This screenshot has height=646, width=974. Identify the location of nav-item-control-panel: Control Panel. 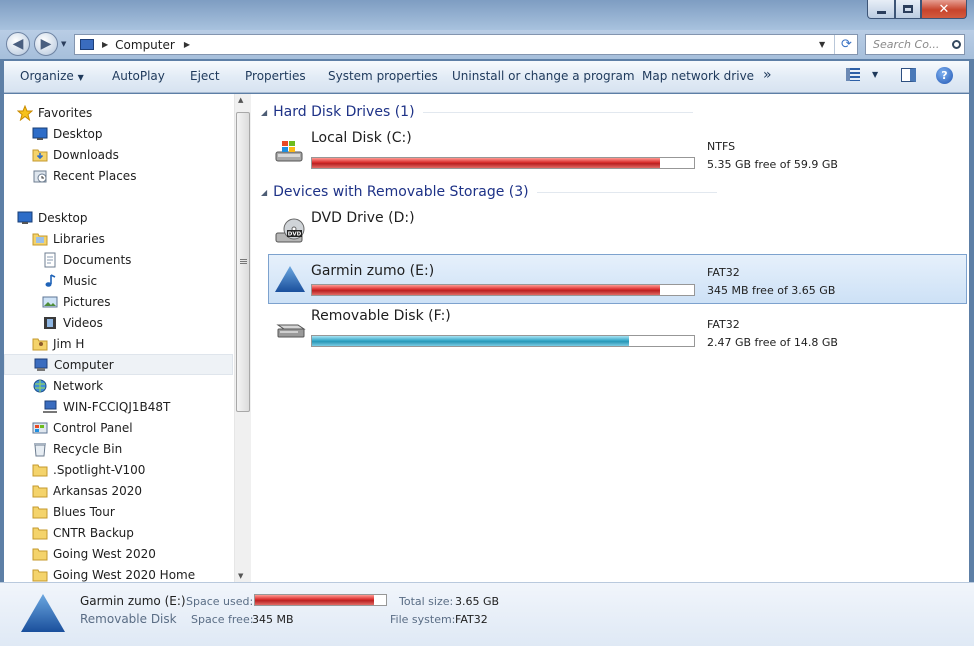
(82, 427).